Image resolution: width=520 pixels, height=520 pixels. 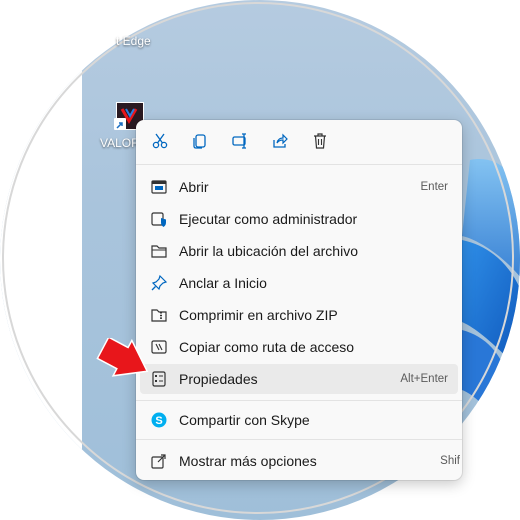 What do you see at coordinates (299, 379) in the screenshot?
I see `menu-item-properties: Propiedades Alt+Enter` at bounding box center [299, 379].